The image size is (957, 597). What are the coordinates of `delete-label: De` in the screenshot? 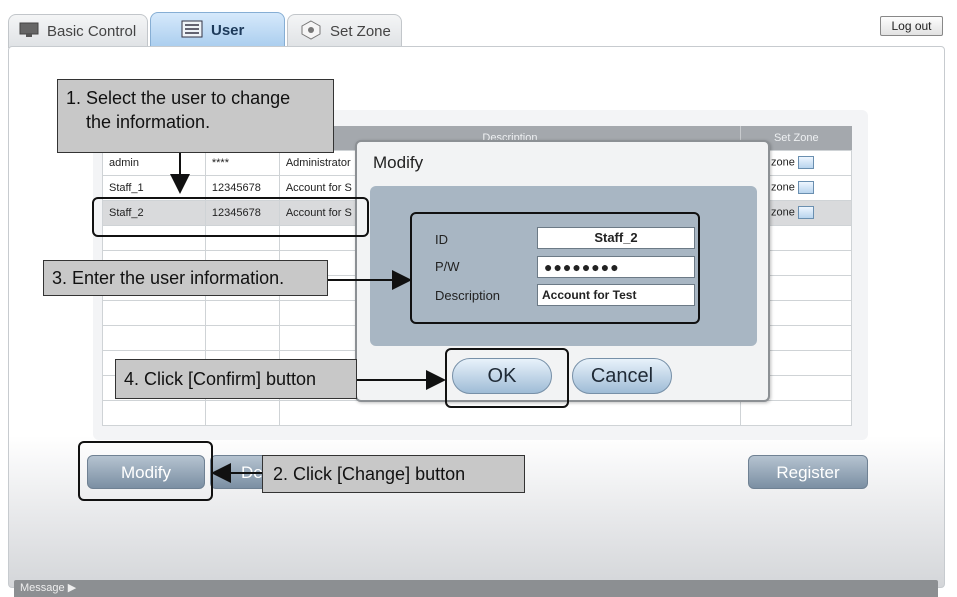 It's located at (252, 472).